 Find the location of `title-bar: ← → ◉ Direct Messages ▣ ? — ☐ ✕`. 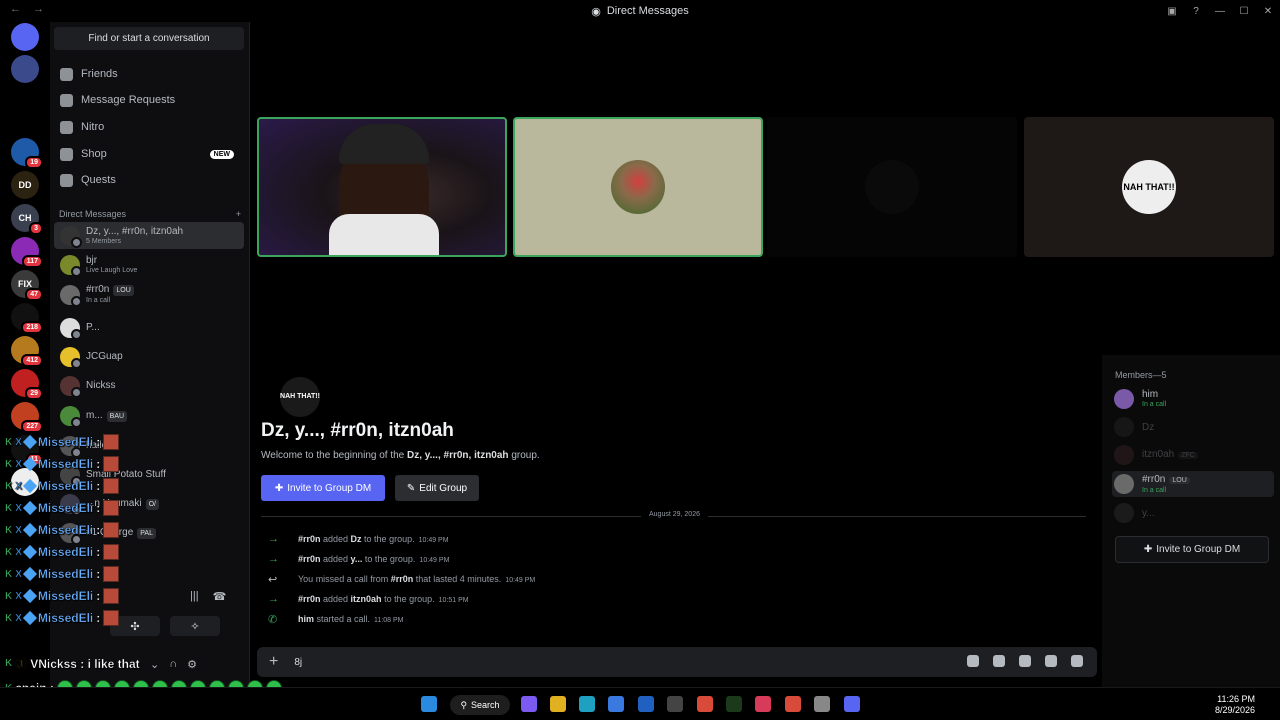

title-bar: ← → ◉ Direct Messages ▣ ? — ☐ ✕ is located at coordinates (640, 11).